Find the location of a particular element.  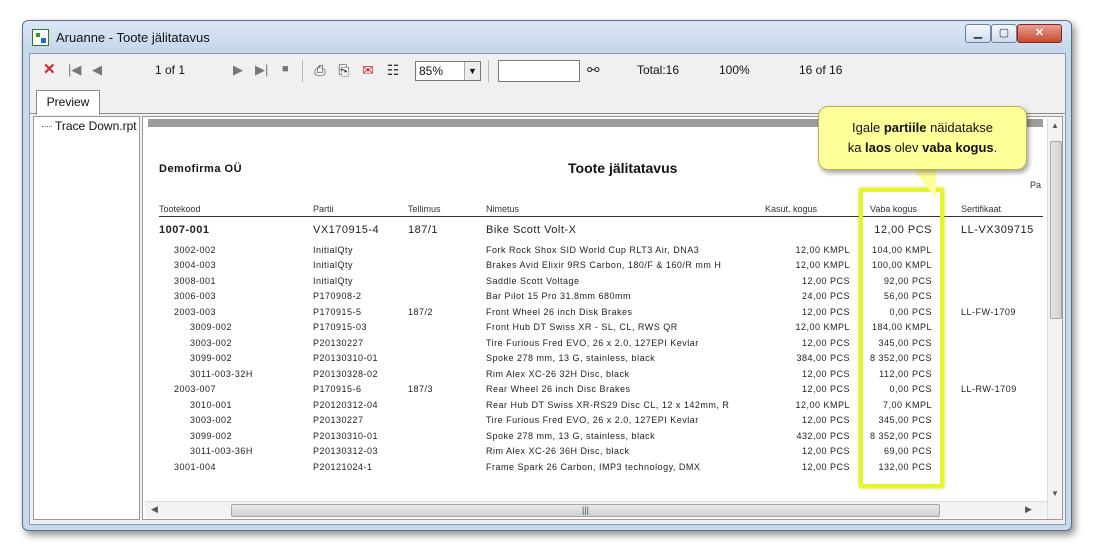

cell-partii: P170915-5 is located at coordinates (337, 311).